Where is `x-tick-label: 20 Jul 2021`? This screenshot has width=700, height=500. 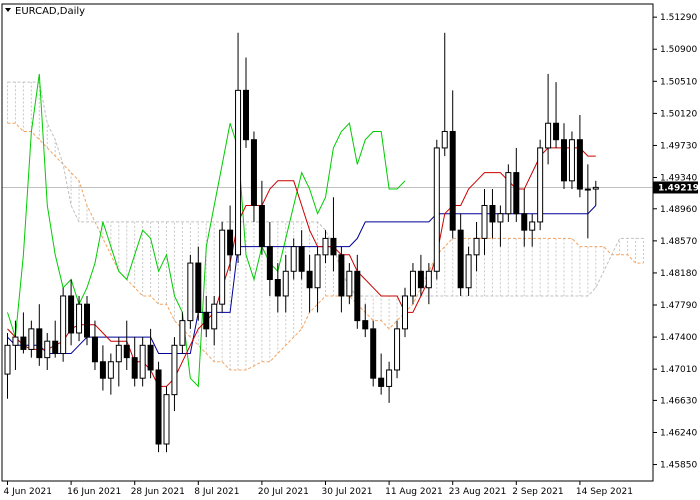 x-tick-label: 20 Jul 2021 is located at coordinates (283, 492).